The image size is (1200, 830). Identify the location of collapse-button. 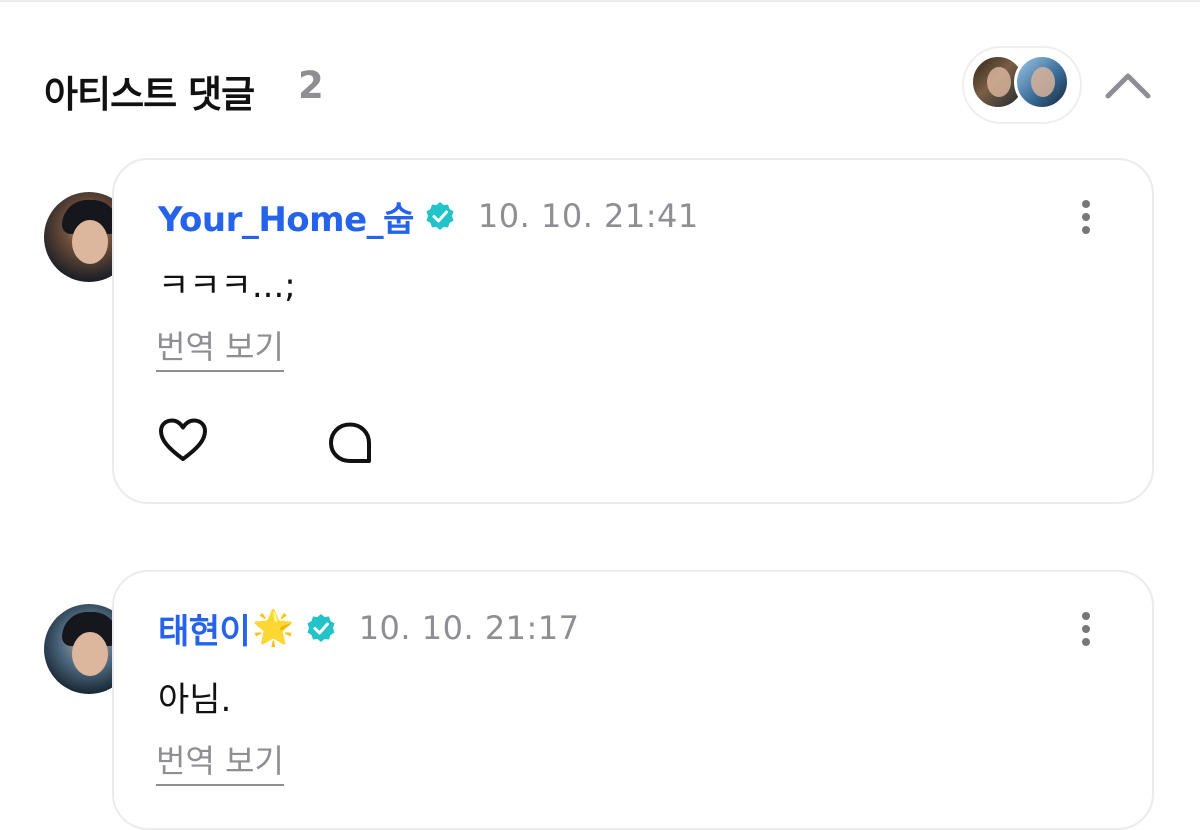
(1128, 86).